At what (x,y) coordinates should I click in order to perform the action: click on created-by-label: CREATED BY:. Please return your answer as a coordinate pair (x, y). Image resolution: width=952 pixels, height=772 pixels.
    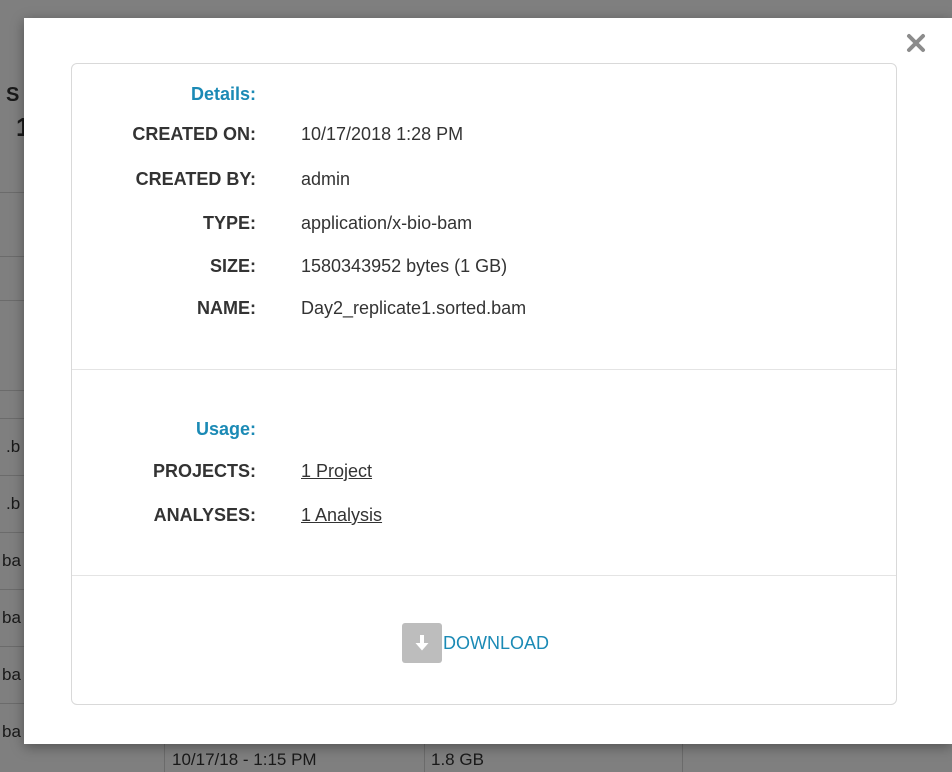
    Looking at the image, I should click on (195, 179).